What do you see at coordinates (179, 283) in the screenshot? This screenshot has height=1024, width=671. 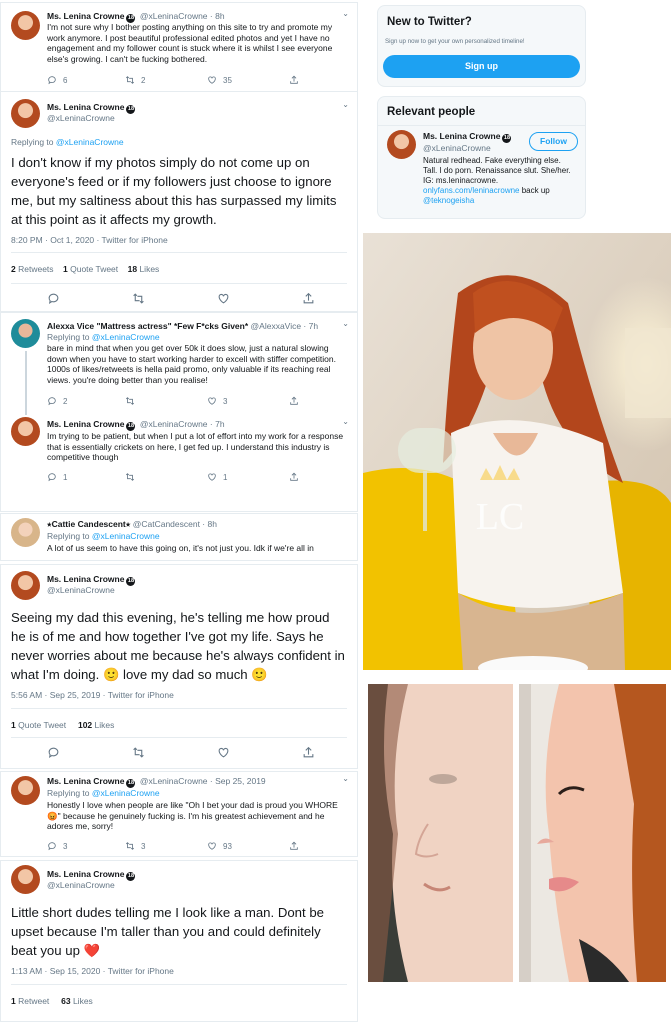 I see `divider` at bounding box center [179, 283].